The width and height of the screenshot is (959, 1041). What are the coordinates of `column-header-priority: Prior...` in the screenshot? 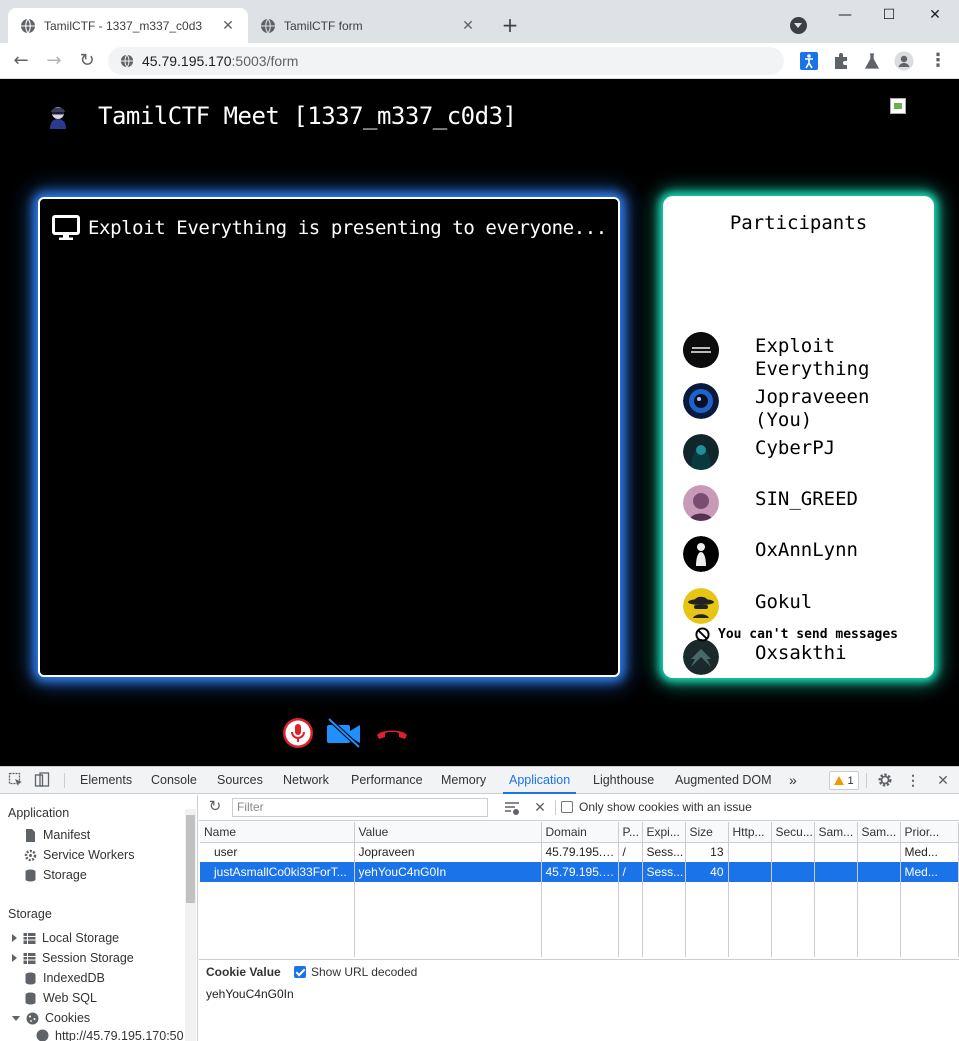 It's located at (929, 832).